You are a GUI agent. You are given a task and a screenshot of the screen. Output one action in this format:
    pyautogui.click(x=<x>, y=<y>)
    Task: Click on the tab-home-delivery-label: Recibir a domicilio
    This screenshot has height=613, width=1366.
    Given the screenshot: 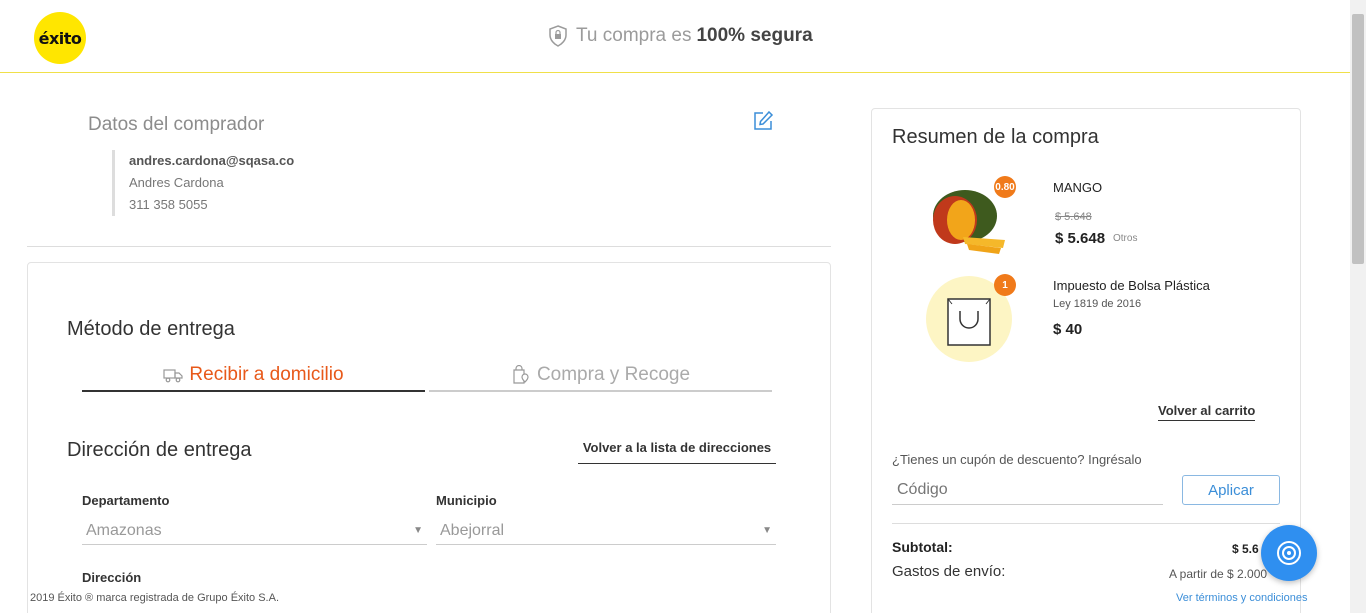 What is the action you would take?
    pyautogui.click(x=266, y=374)
    